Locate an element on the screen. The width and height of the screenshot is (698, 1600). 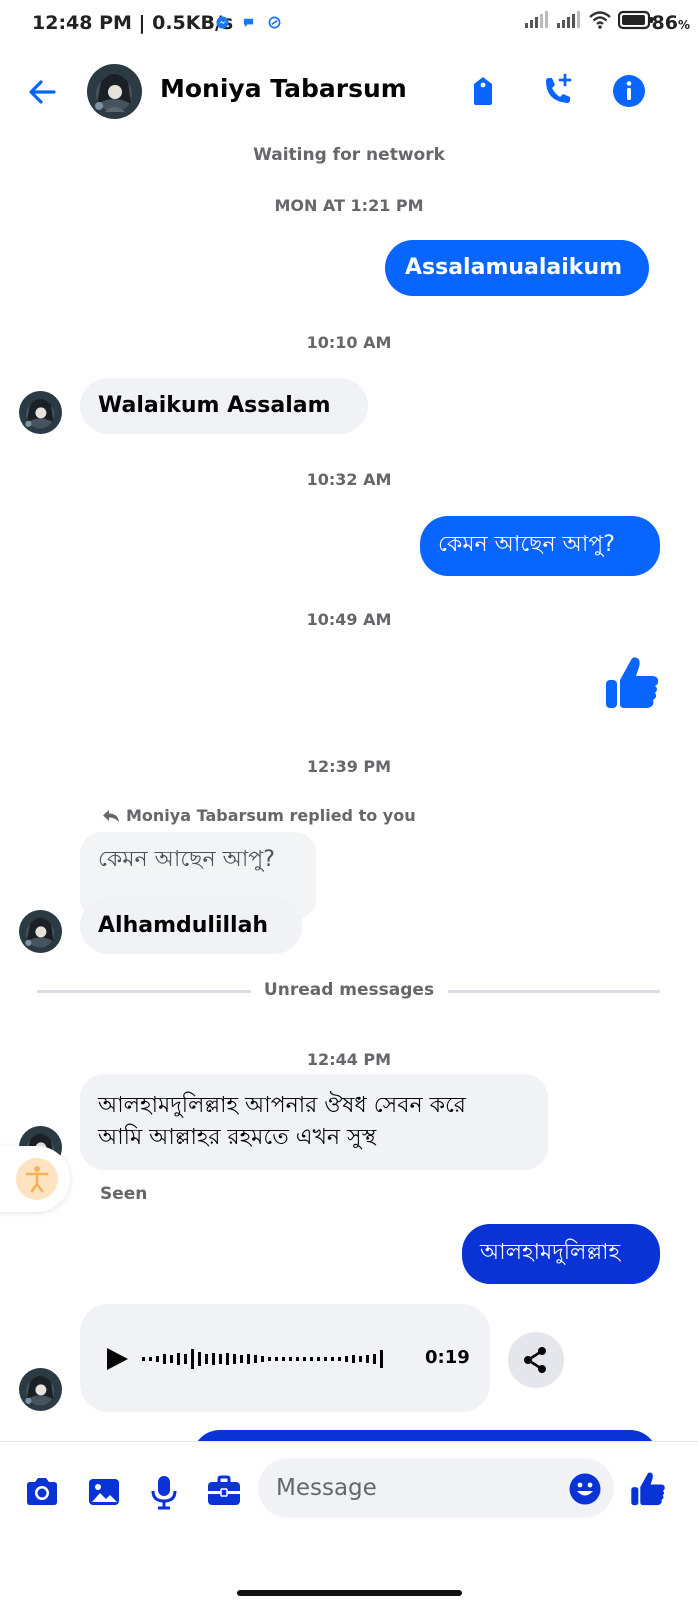
status-bar: 12:48 PM | 0.5KB/s 86% is located at coordinates (349, 26).